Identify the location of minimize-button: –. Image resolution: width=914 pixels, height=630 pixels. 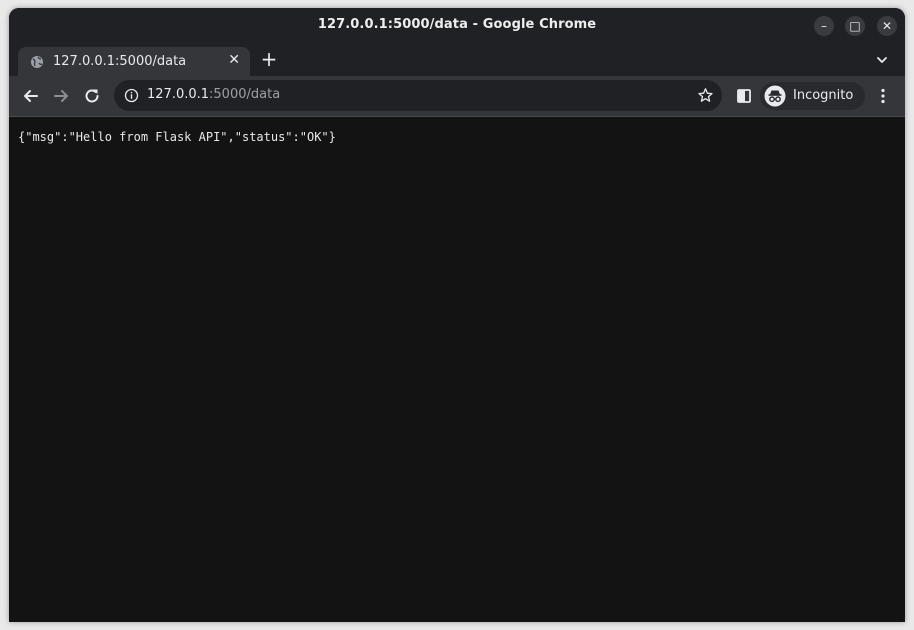
(824, 26).